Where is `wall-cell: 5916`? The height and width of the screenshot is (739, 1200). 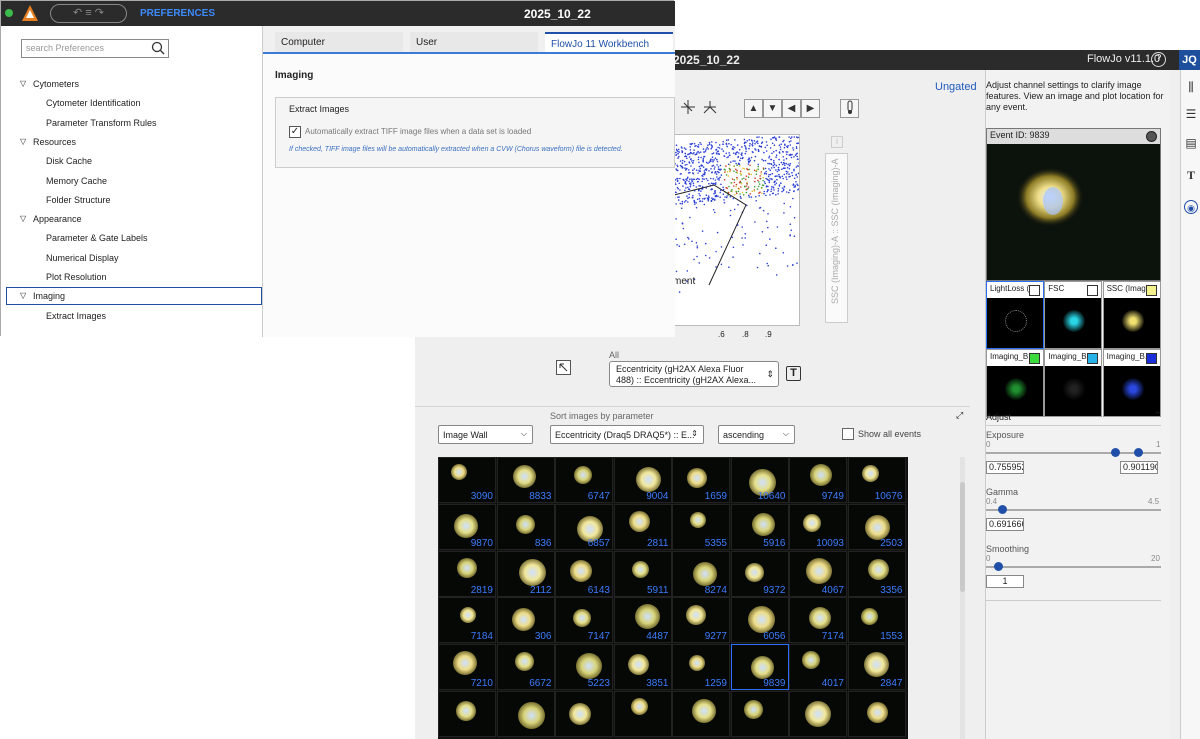 wall-cell: 5916 is located at coordinates (759, 526).